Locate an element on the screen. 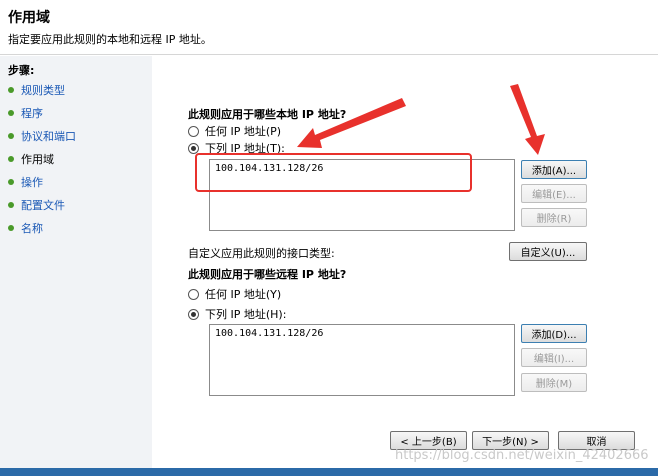 The image size is (658, 476). taskbar-strip is located at coordinates (329, 472).